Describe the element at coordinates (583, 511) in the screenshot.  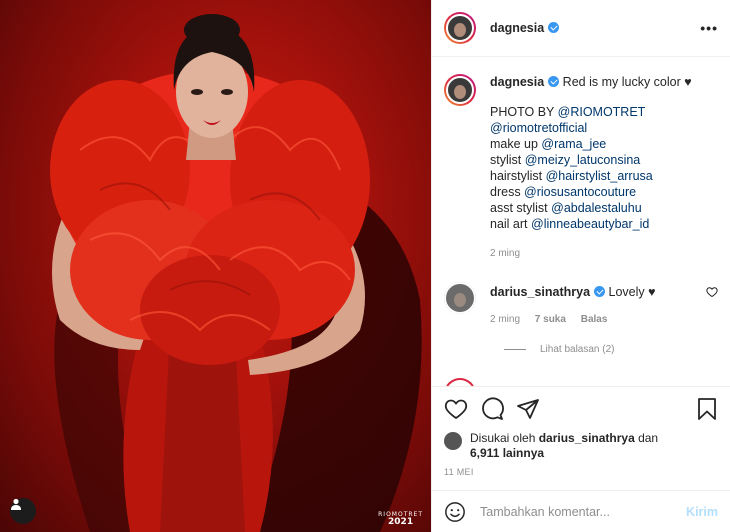
I see `comment-input` at that location.